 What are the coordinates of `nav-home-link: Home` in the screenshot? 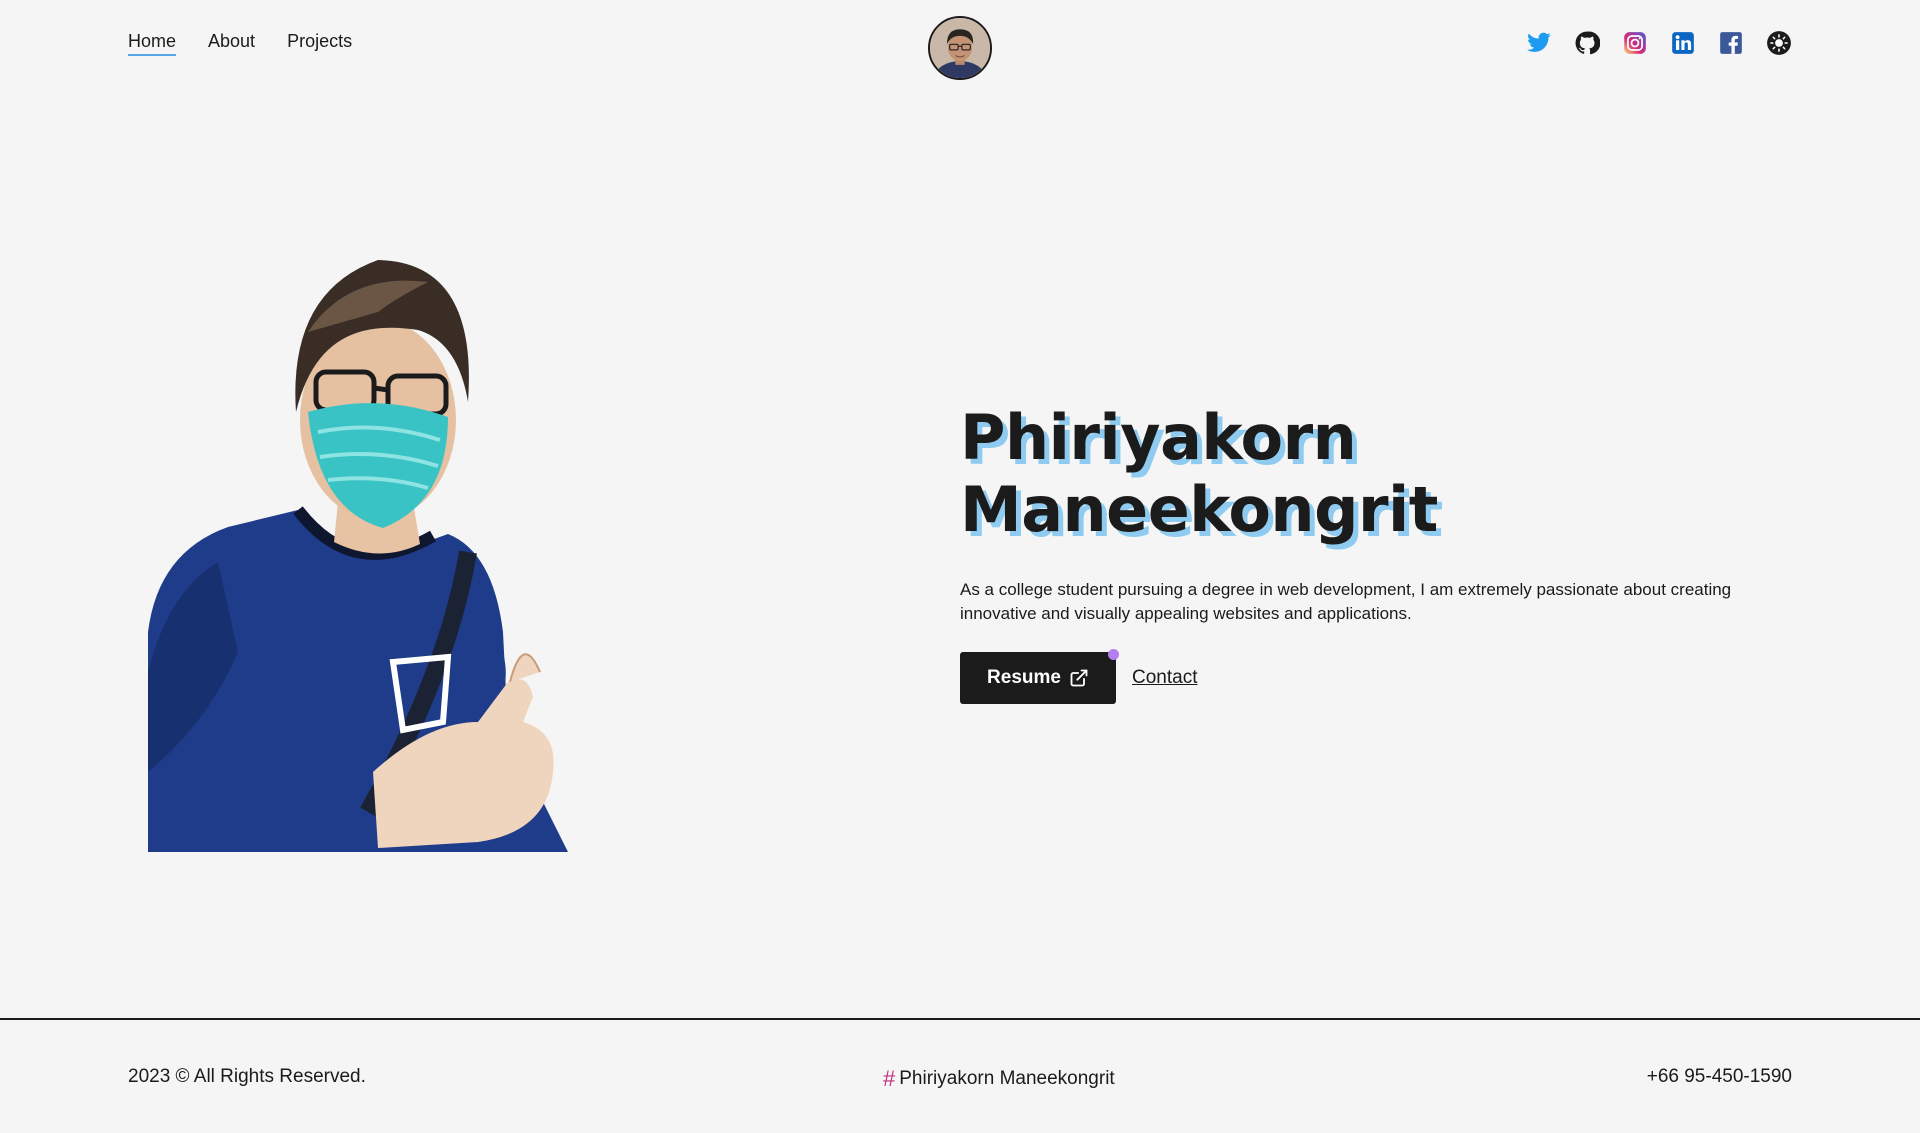 It's located at (152, 43).